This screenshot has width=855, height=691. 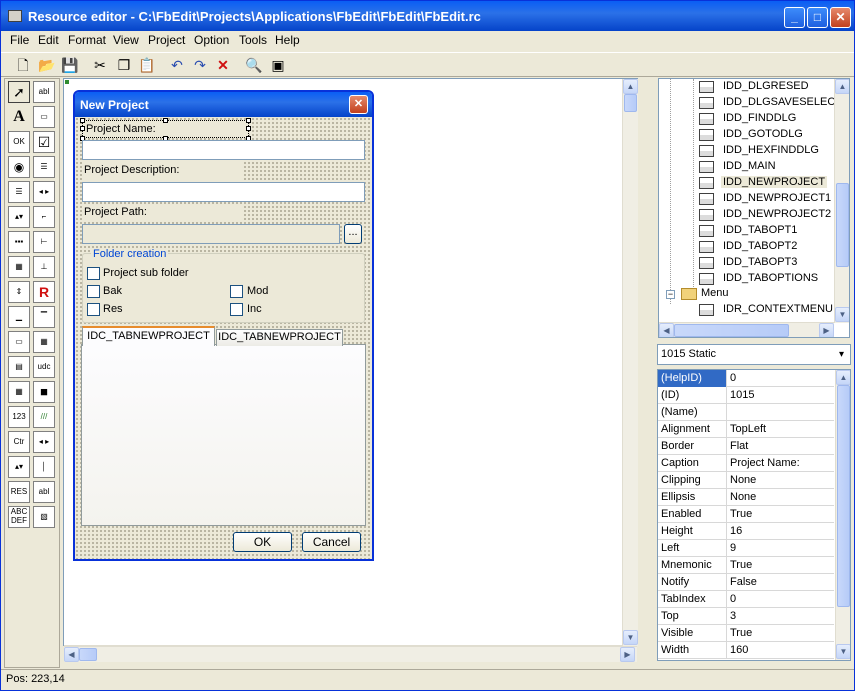 What do you see at coordinates (93, 291) in the screenshot?
I see `bak-checkbox` at bounding box center [93, 291].